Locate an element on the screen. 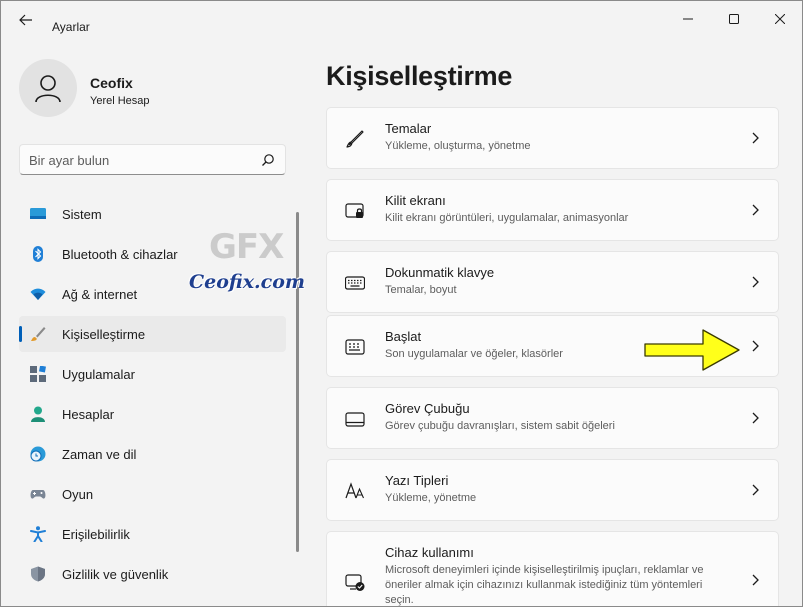  card-touch-keyboard: Dokunmatik klavye Temalar, boyut is located at coordinates (552, 282).